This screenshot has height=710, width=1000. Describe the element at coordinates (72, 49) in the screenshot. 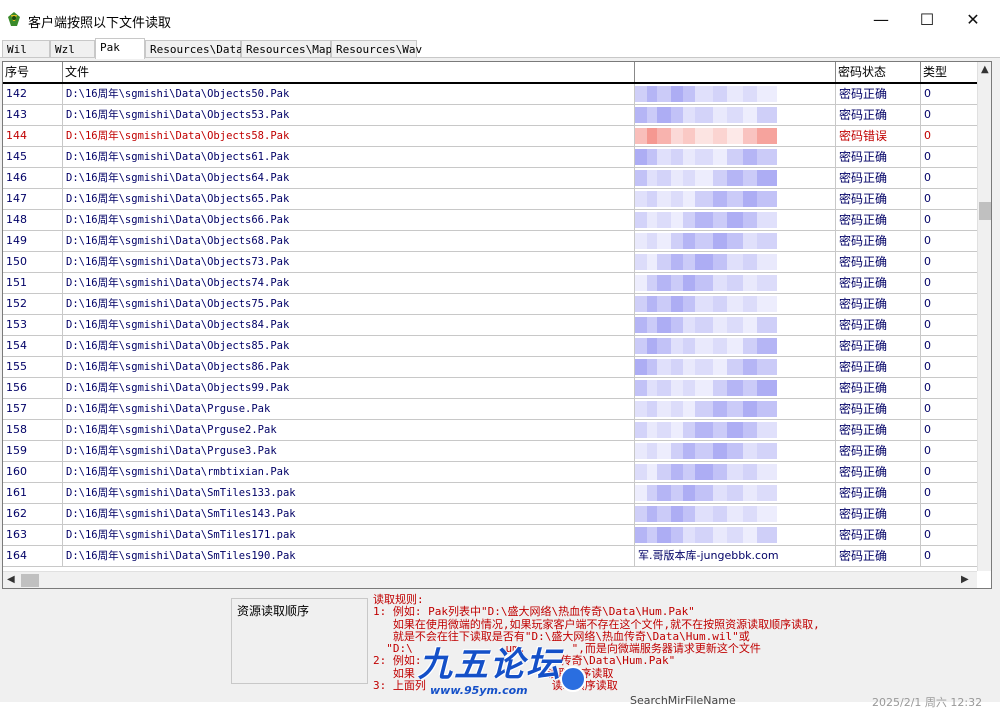

I see `tab-wzl: Wzl` at that location.